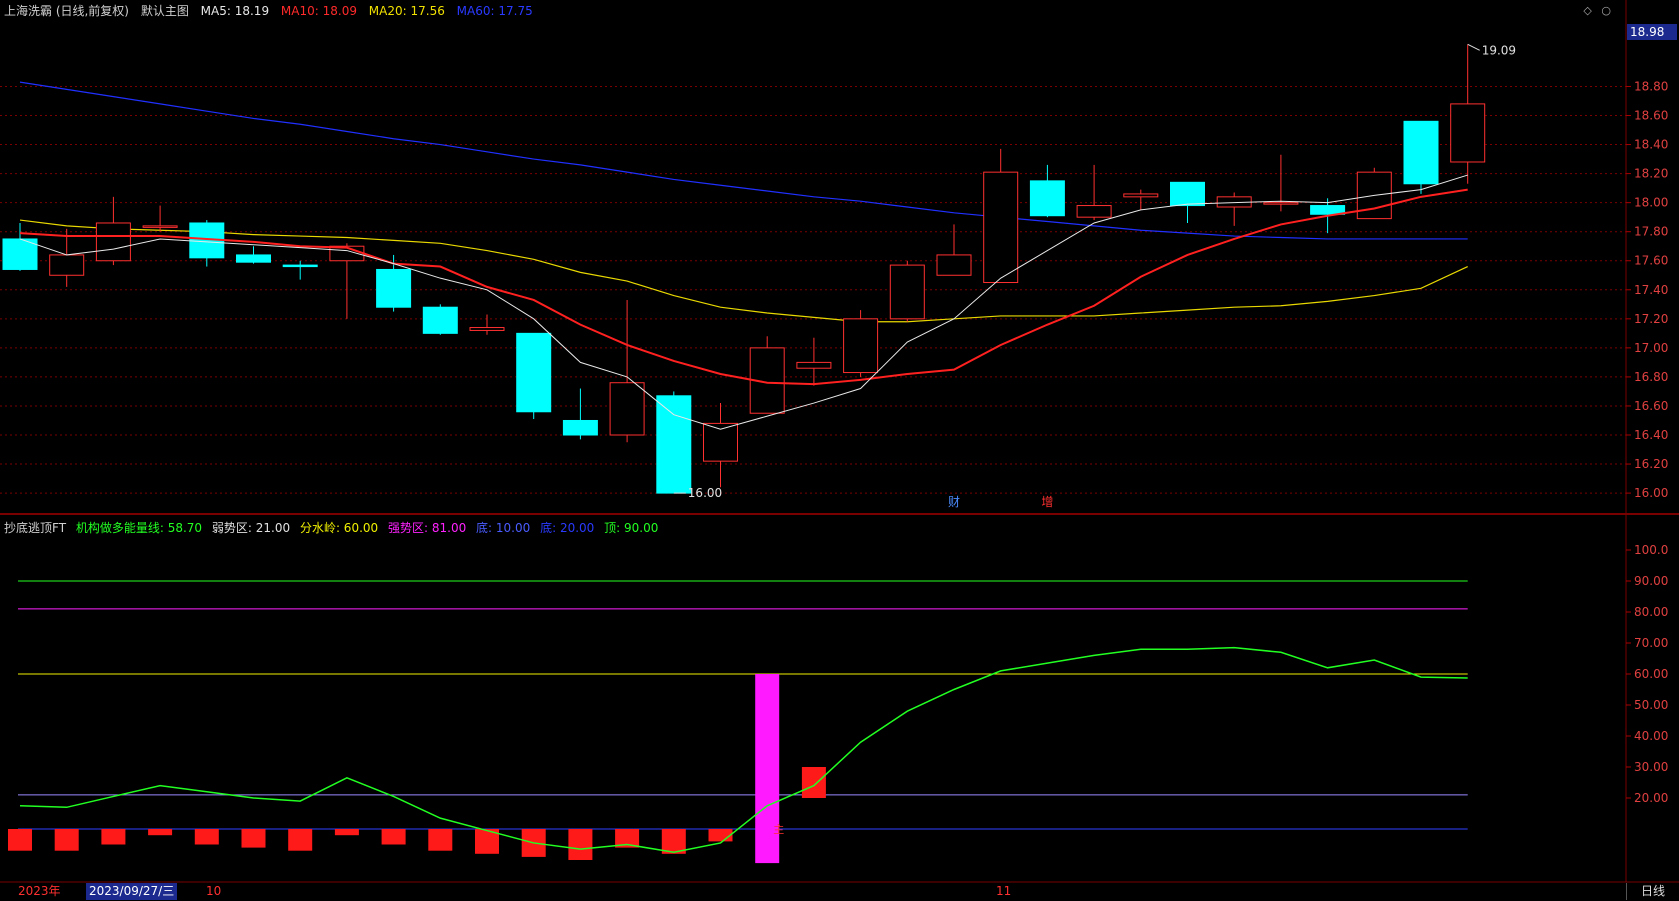  I want to click on current-price-tag: 18.98, so click(1652, 32).